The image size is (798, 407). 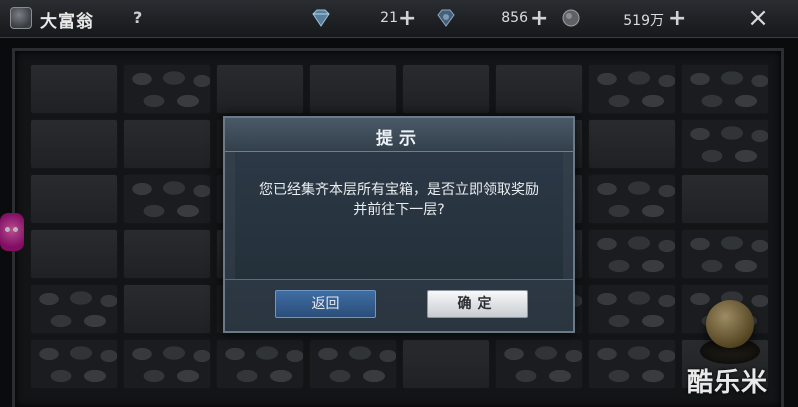 I want to click on gem-resource: 856 +, so click(x=491, y=19).